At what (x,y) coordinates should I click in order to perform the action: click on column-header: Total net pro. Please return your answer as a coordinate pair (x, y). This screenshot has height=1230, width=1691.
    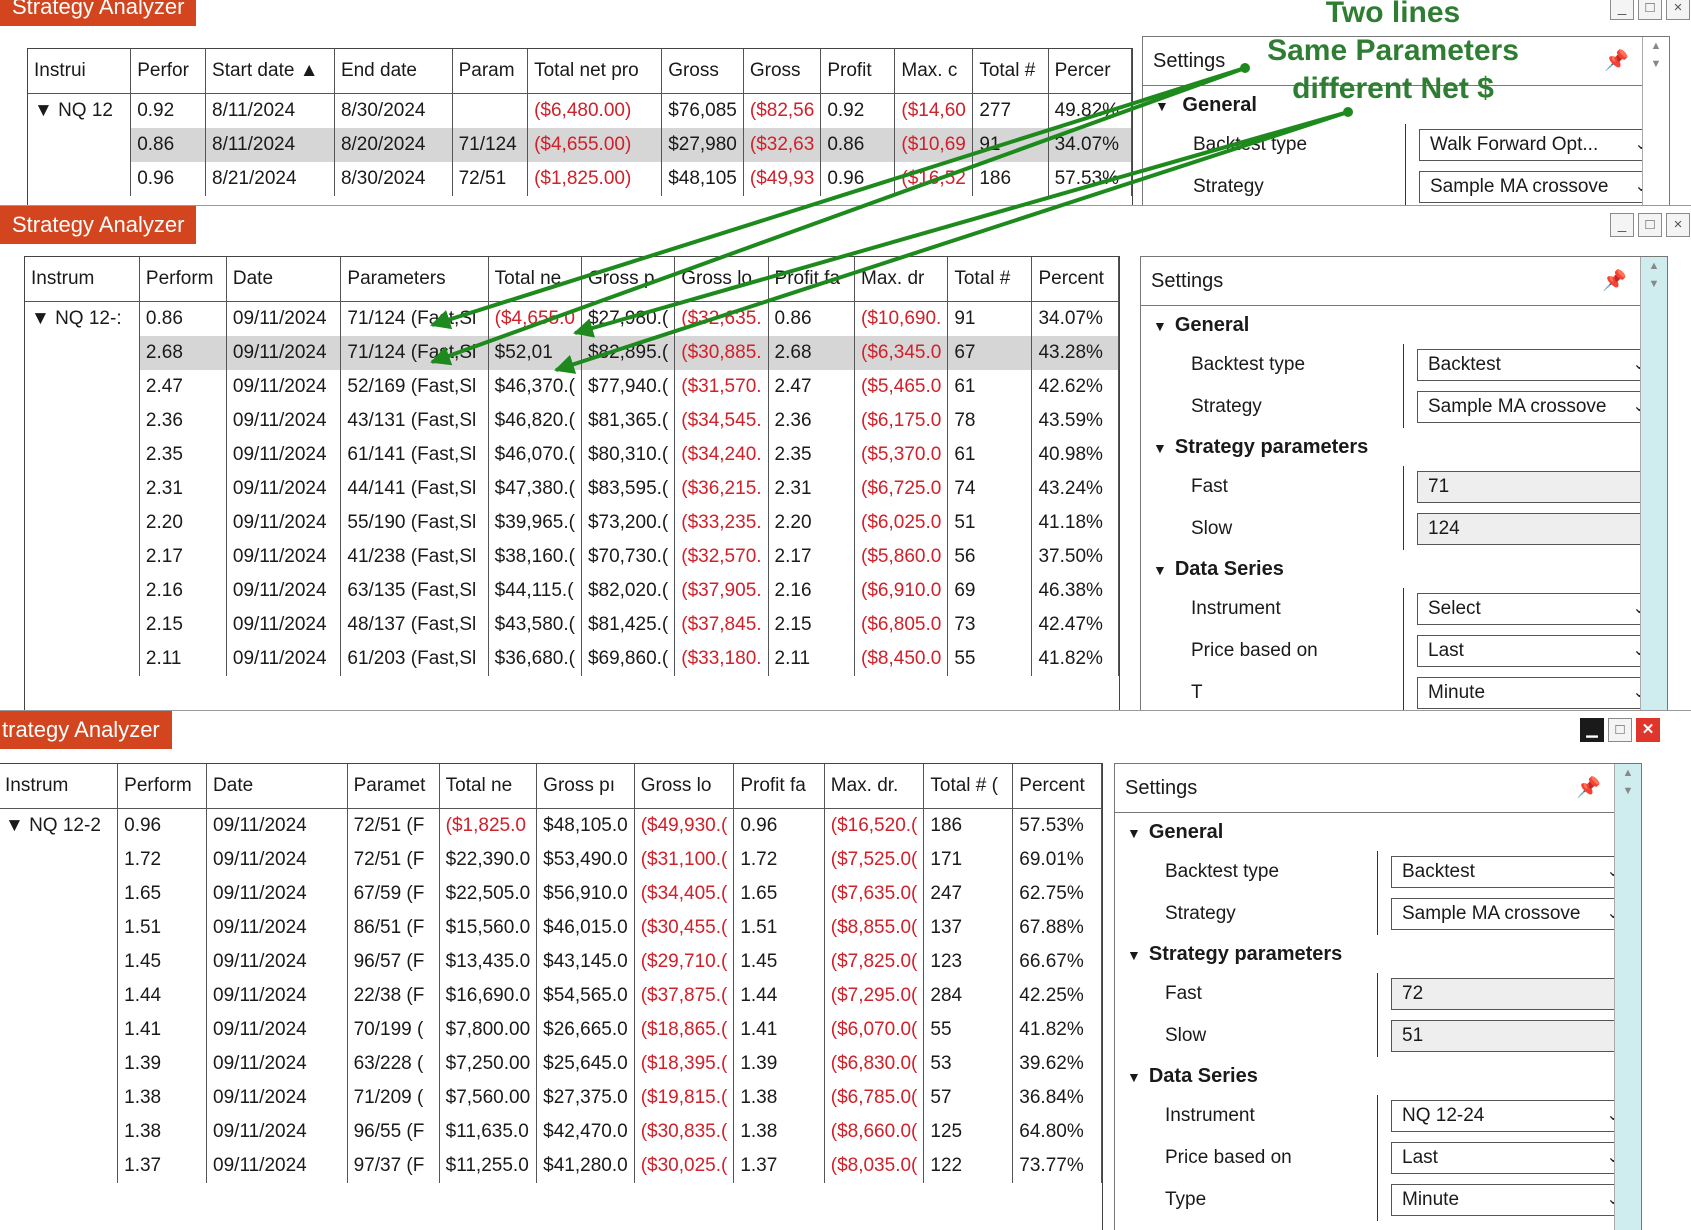
    Looking at the image, I should click on (595, 71).